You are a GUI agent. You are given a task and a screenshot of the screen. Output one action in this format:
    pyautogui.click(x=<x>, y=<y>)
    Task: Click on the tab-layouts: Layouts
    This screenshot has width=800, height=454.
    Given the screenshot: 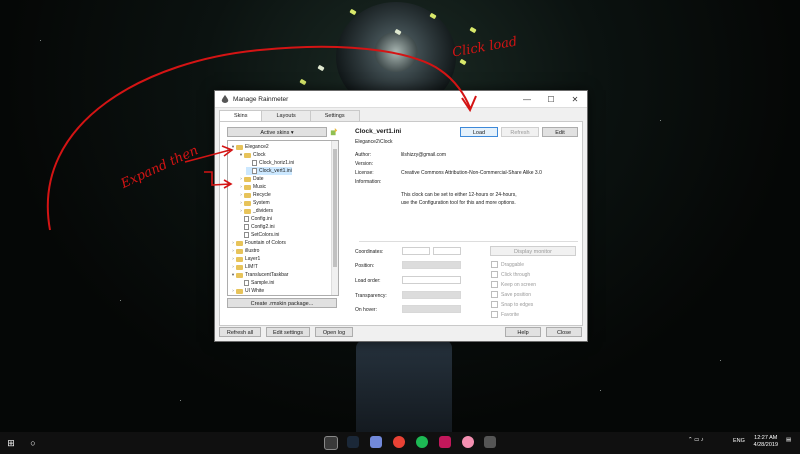 What is the action you would take?
    pyautogui.click(x=286, y=115)
    